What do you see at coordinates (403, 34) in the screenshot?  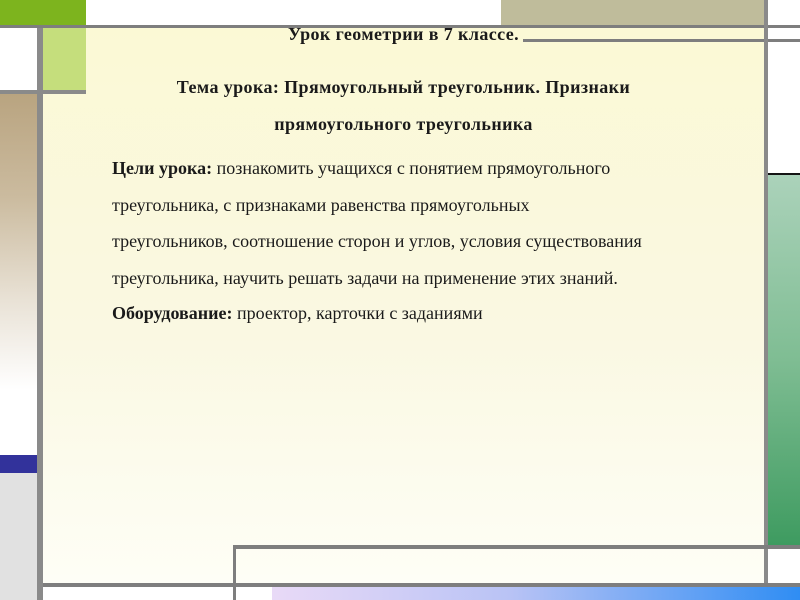 I see `slide-title: Урок геометрии в 7 классе.` at bounding box center [403, 34].